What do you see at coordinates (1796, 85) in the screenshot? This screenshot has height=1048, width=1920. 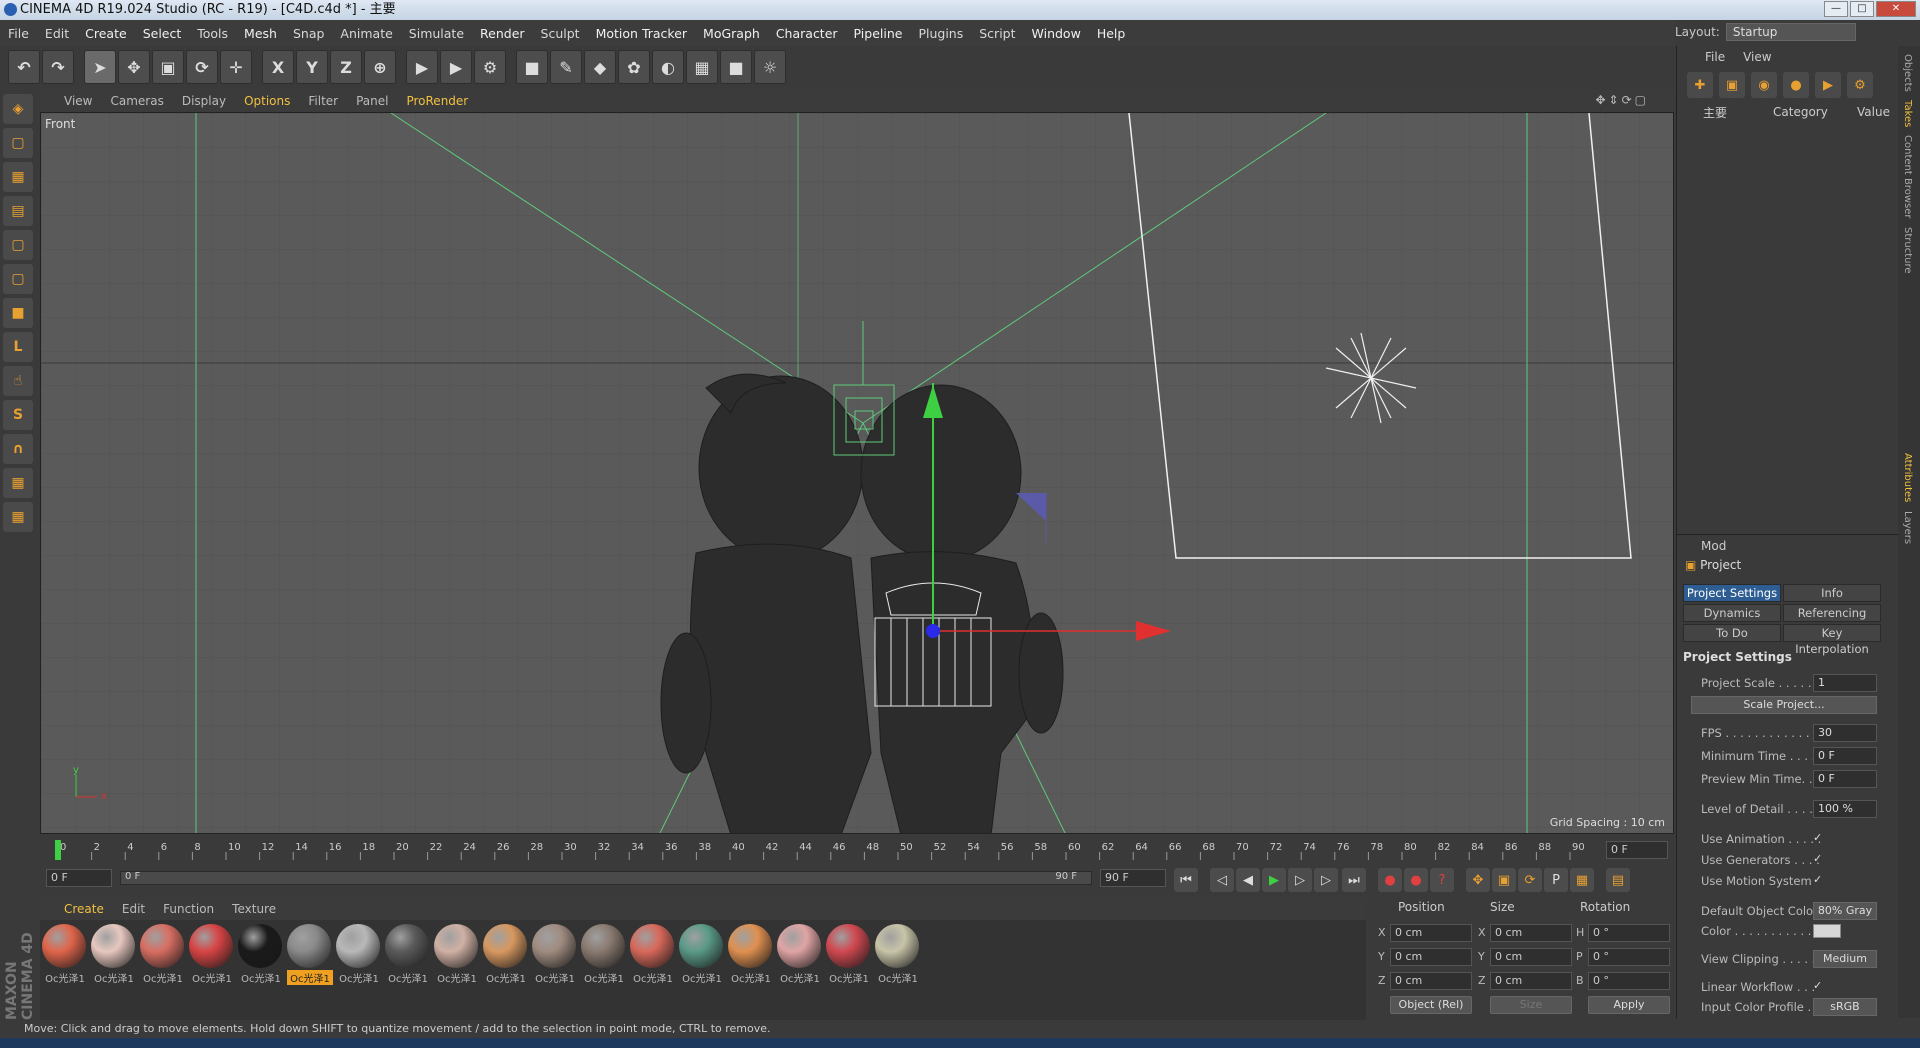 I see `take-lock-icon: ●` at bounding box center [1796, 85].